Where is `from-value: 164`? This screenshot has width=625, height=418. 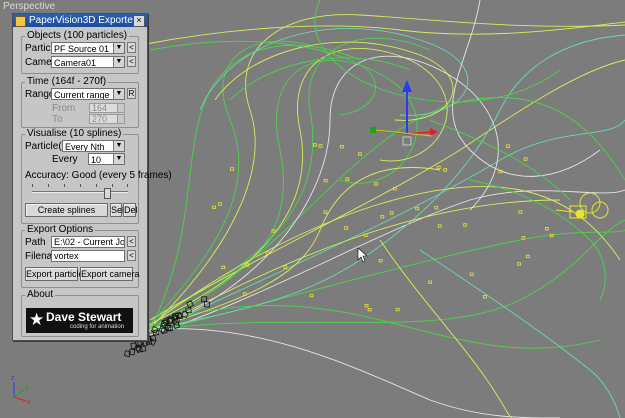
from-value: 164 is located at coordinates (100, 108).